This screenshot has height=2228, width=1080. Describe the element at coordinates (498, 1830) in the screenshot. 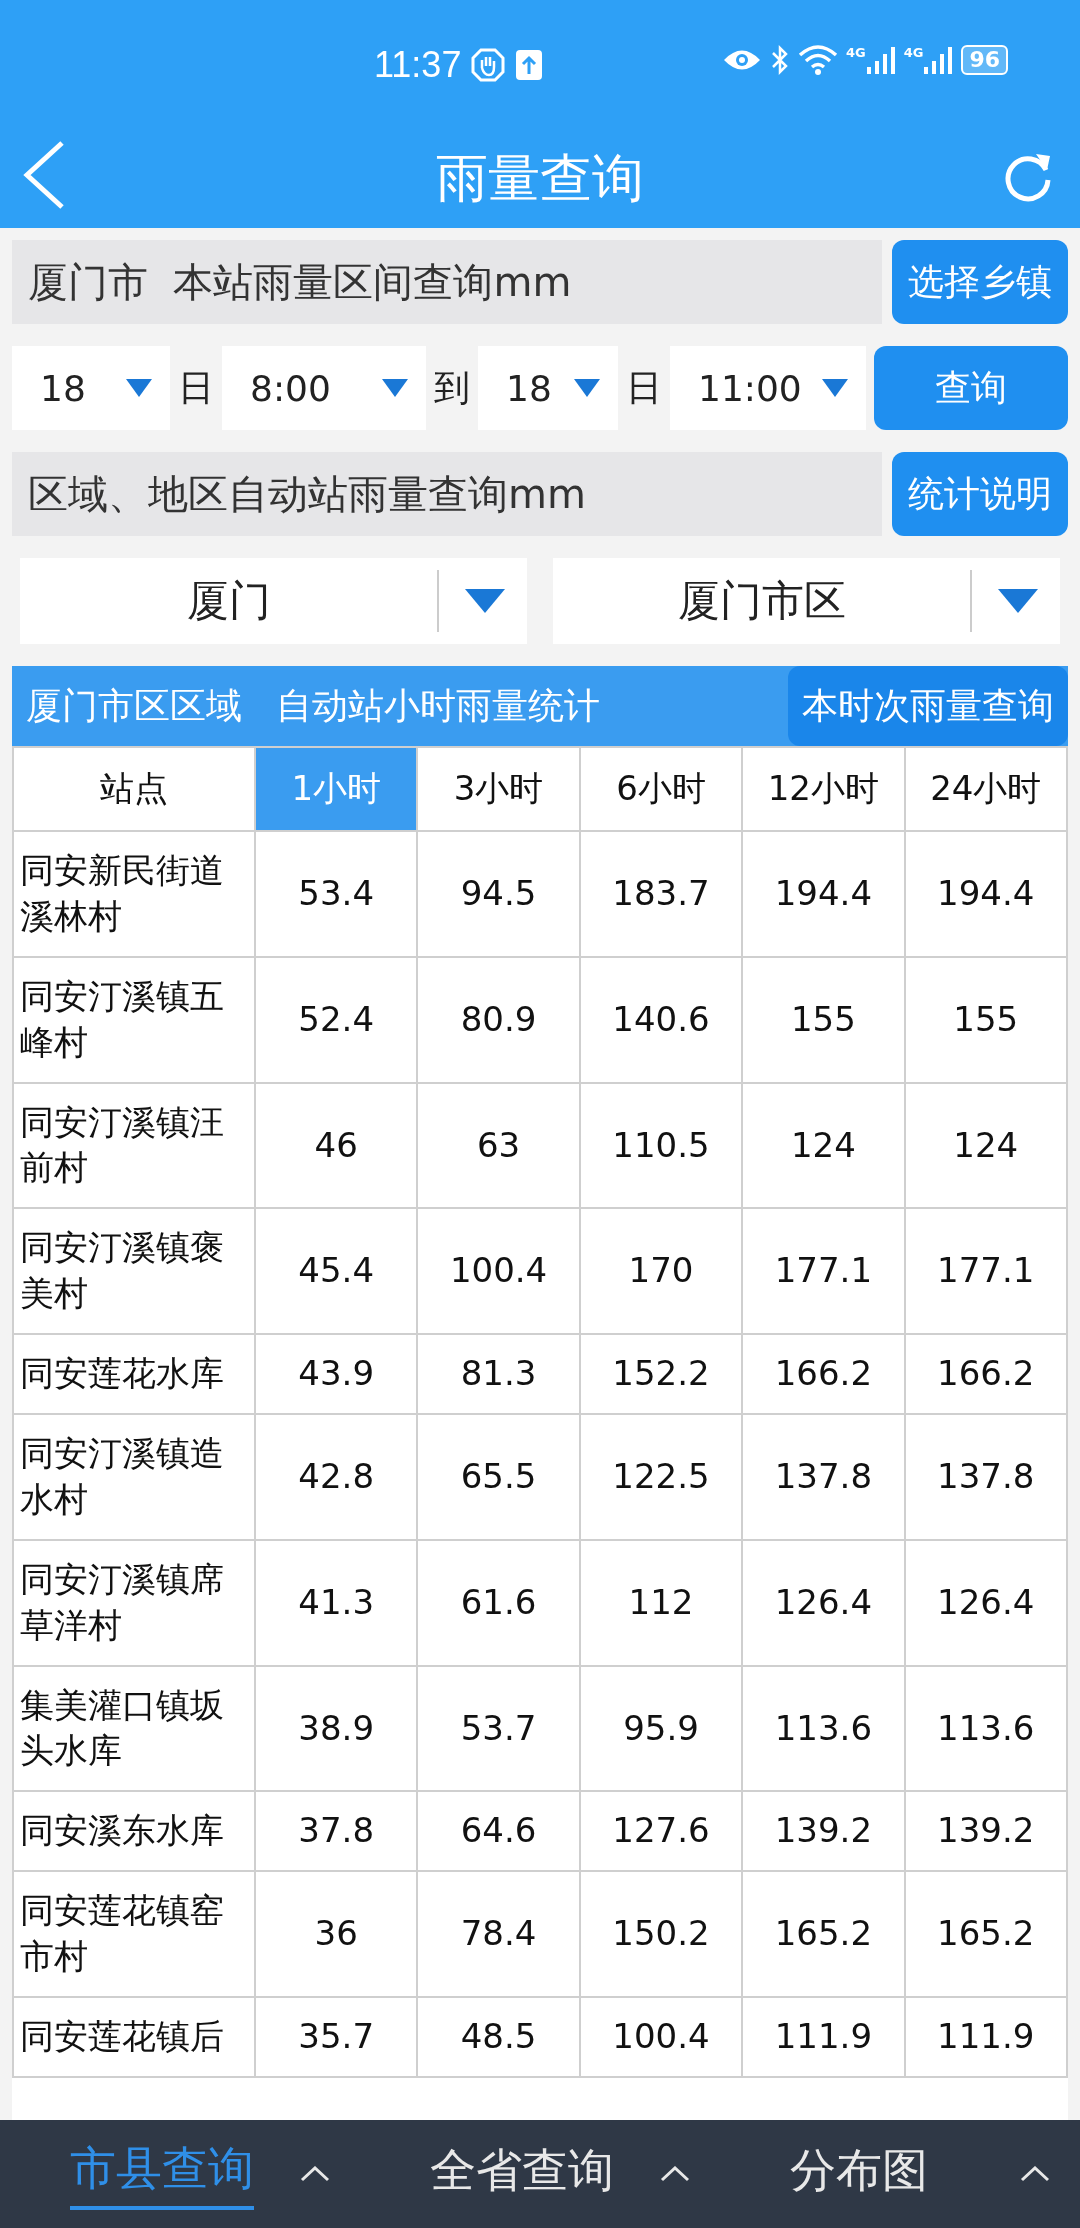

I see `rainfall-value: 64.6` at that location.